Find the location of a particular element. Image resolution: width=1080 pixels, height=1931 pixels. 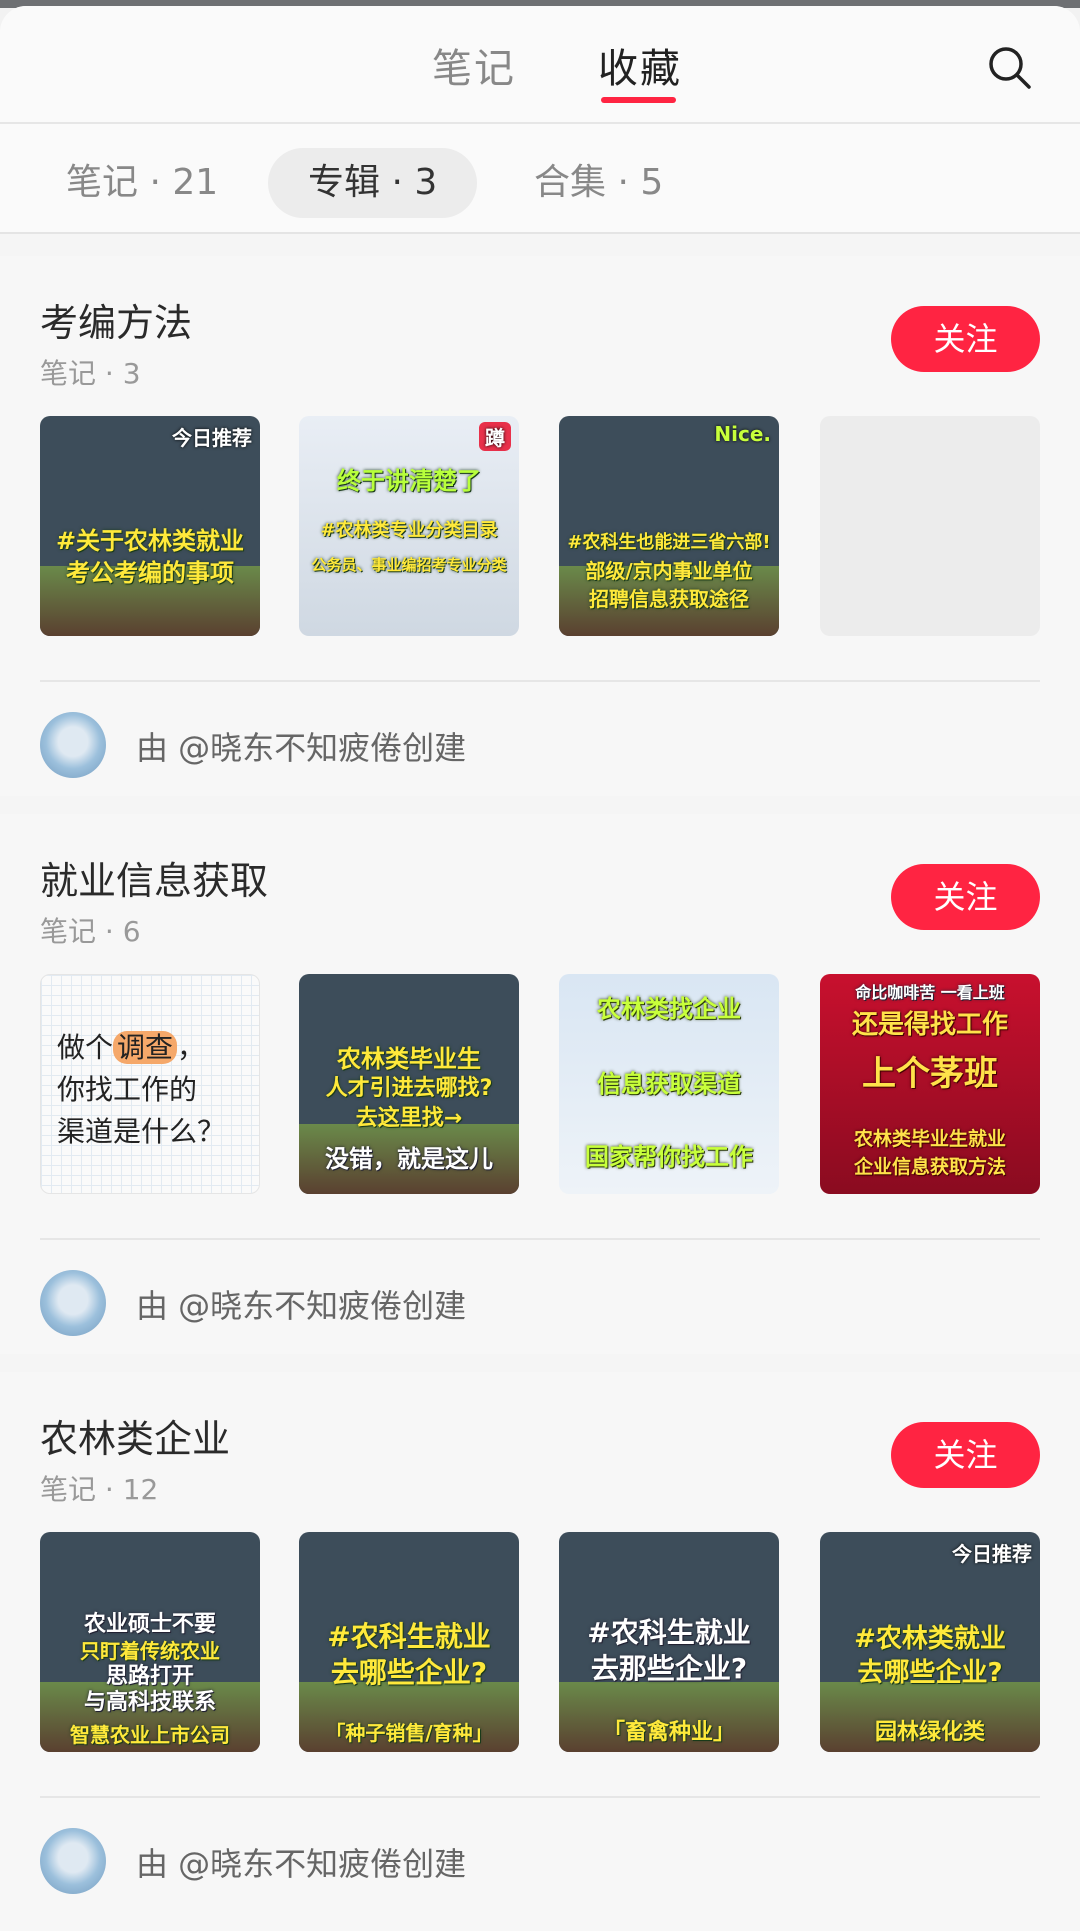

thumb-caption: 终于讲清楚了 is located at coordinates (409, 481).